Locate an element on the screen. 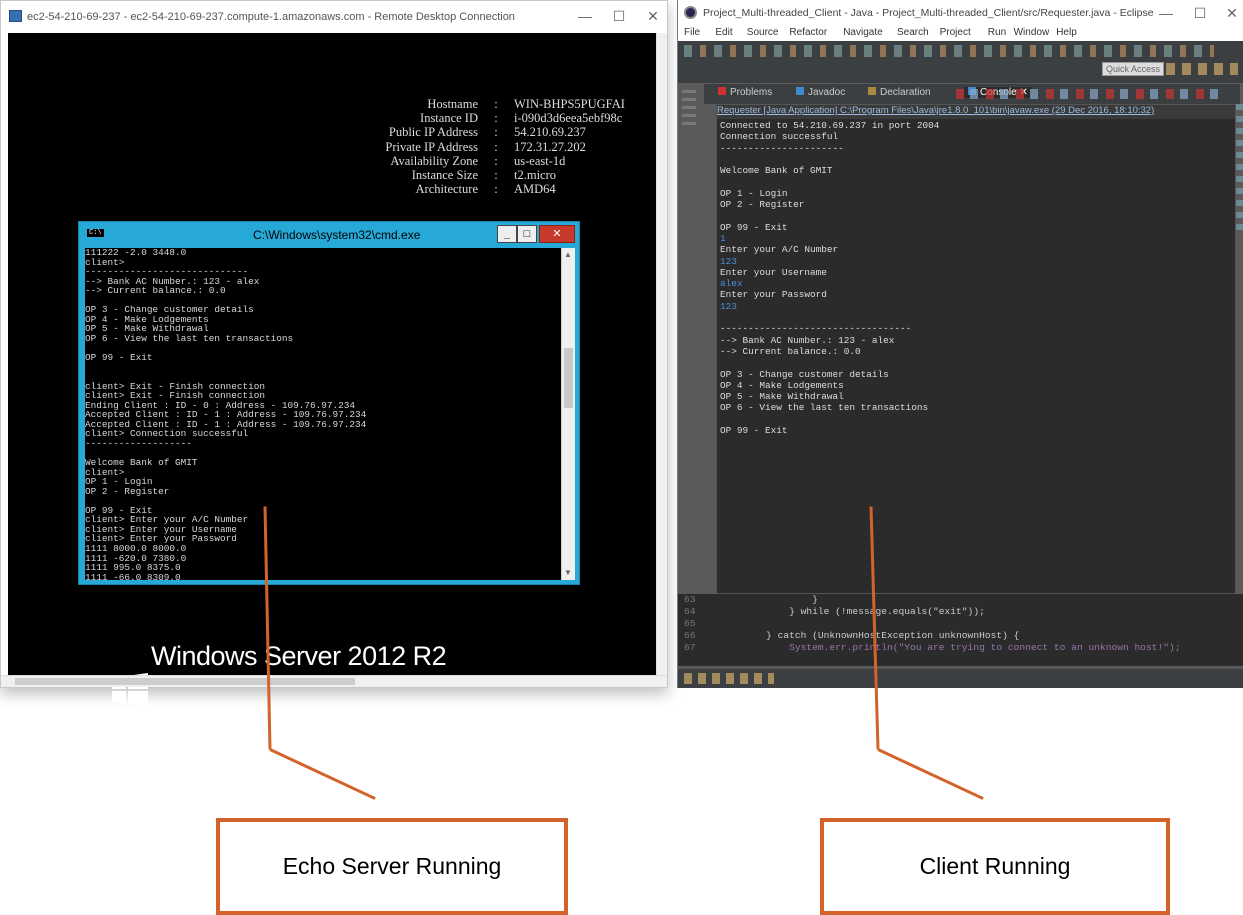 Image resolution: width=1243 pixels, height=915 pixels. declaration-icon is located at coordinates (872, 91).